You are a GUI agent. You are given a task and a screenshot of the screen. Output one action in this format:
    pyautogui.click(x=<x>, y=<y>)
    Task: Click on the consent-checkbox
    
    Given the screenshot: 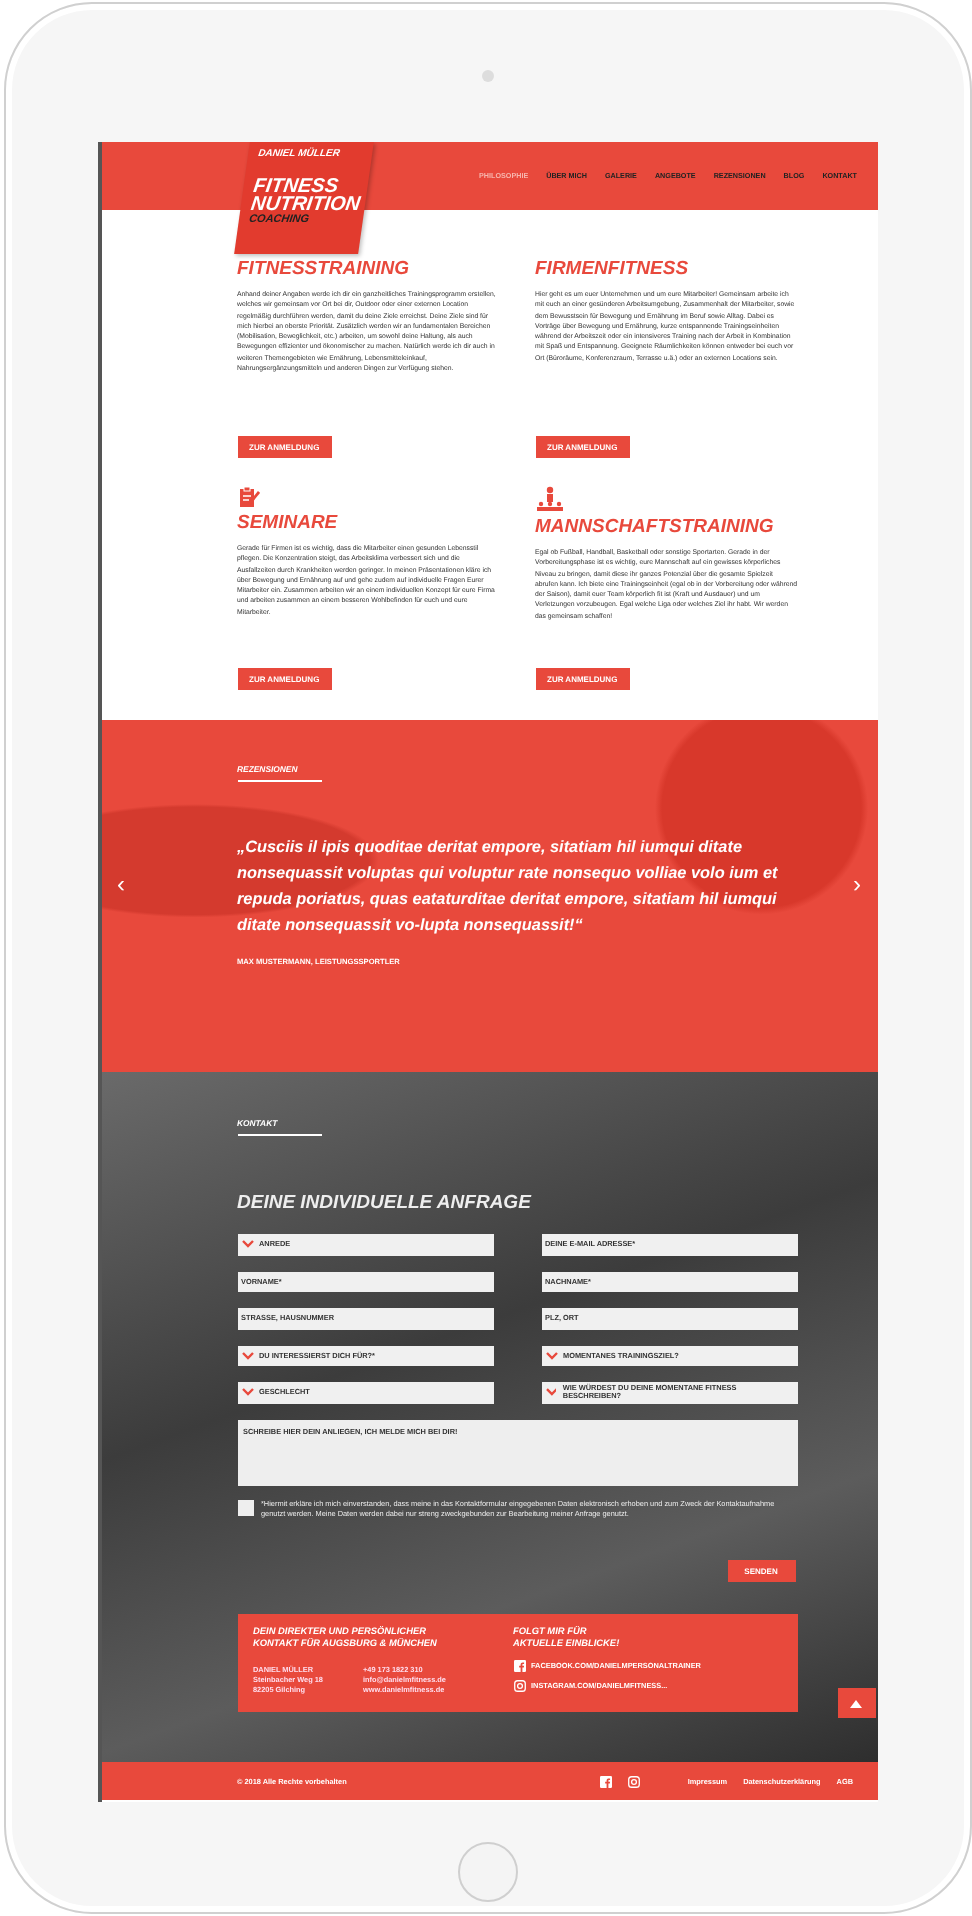 What is the action you would take?
    pyautogui.click(x=245, y=1507)
    